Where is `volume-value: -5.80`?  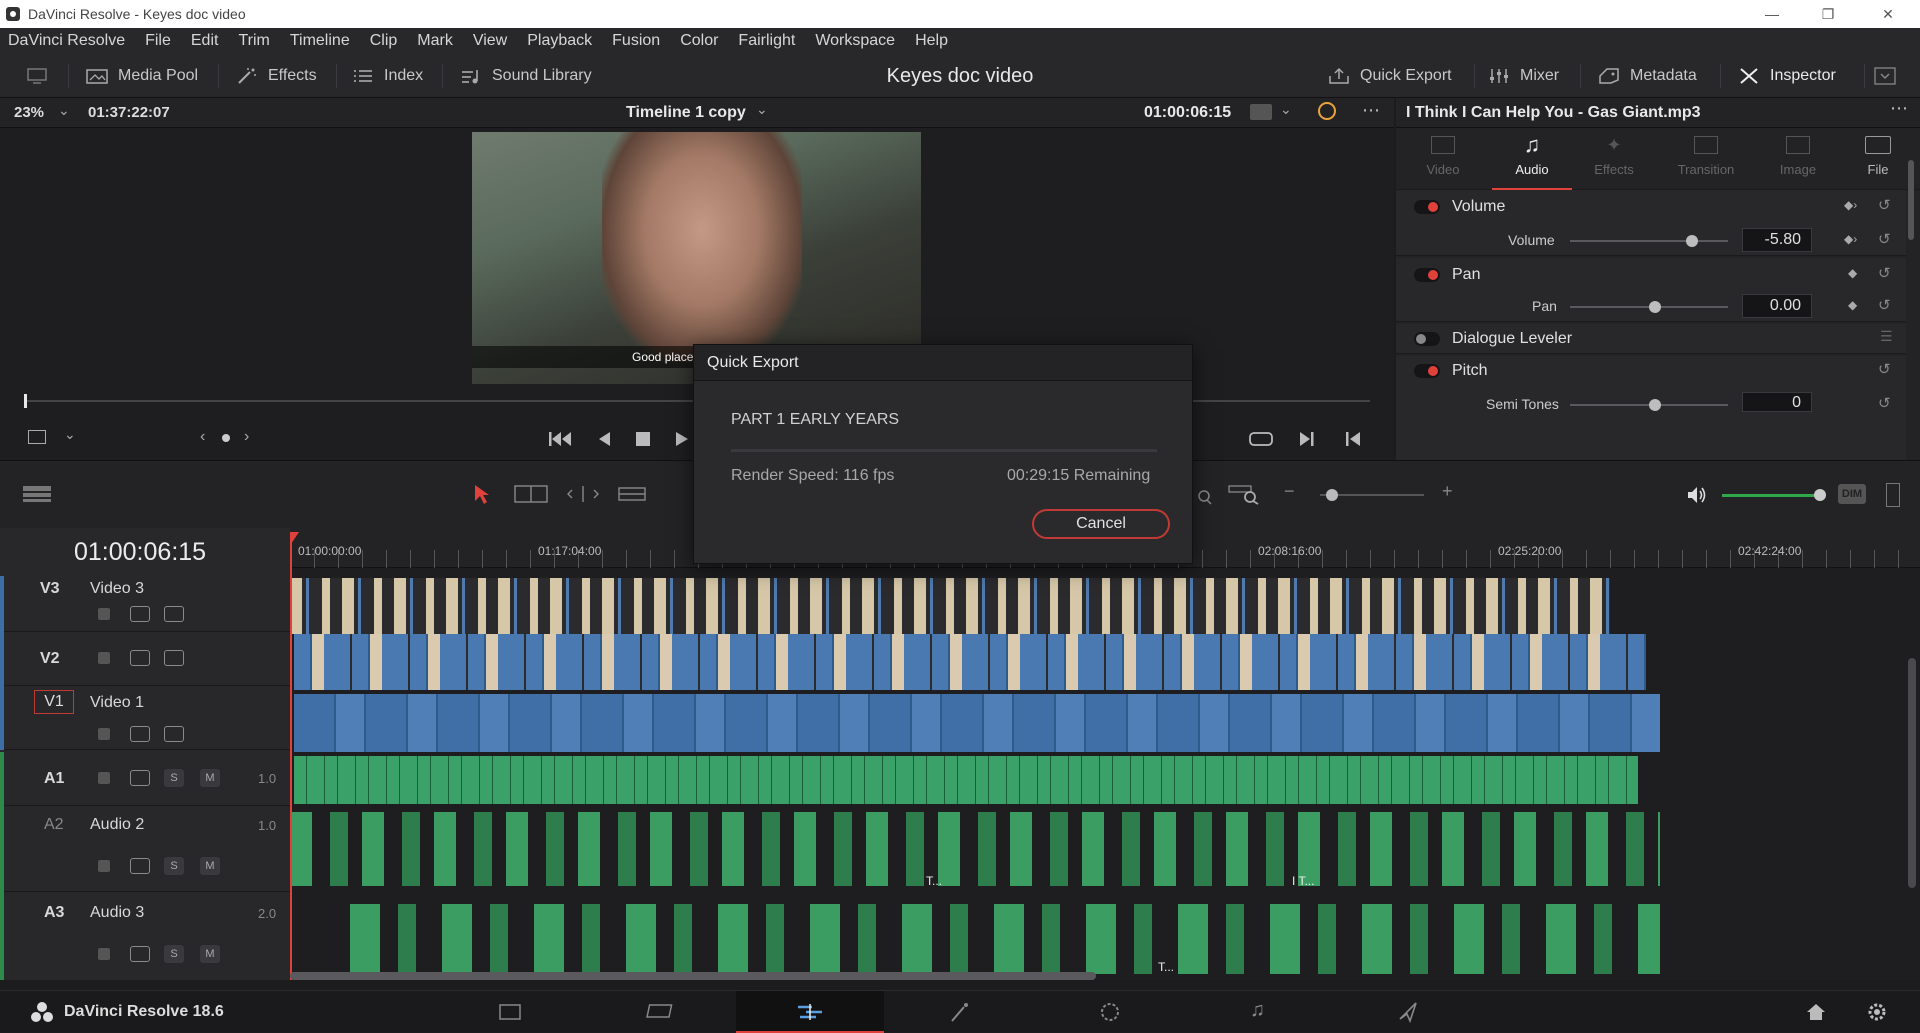 volume-value: -5.80 is located at coordinates (1777, 240).